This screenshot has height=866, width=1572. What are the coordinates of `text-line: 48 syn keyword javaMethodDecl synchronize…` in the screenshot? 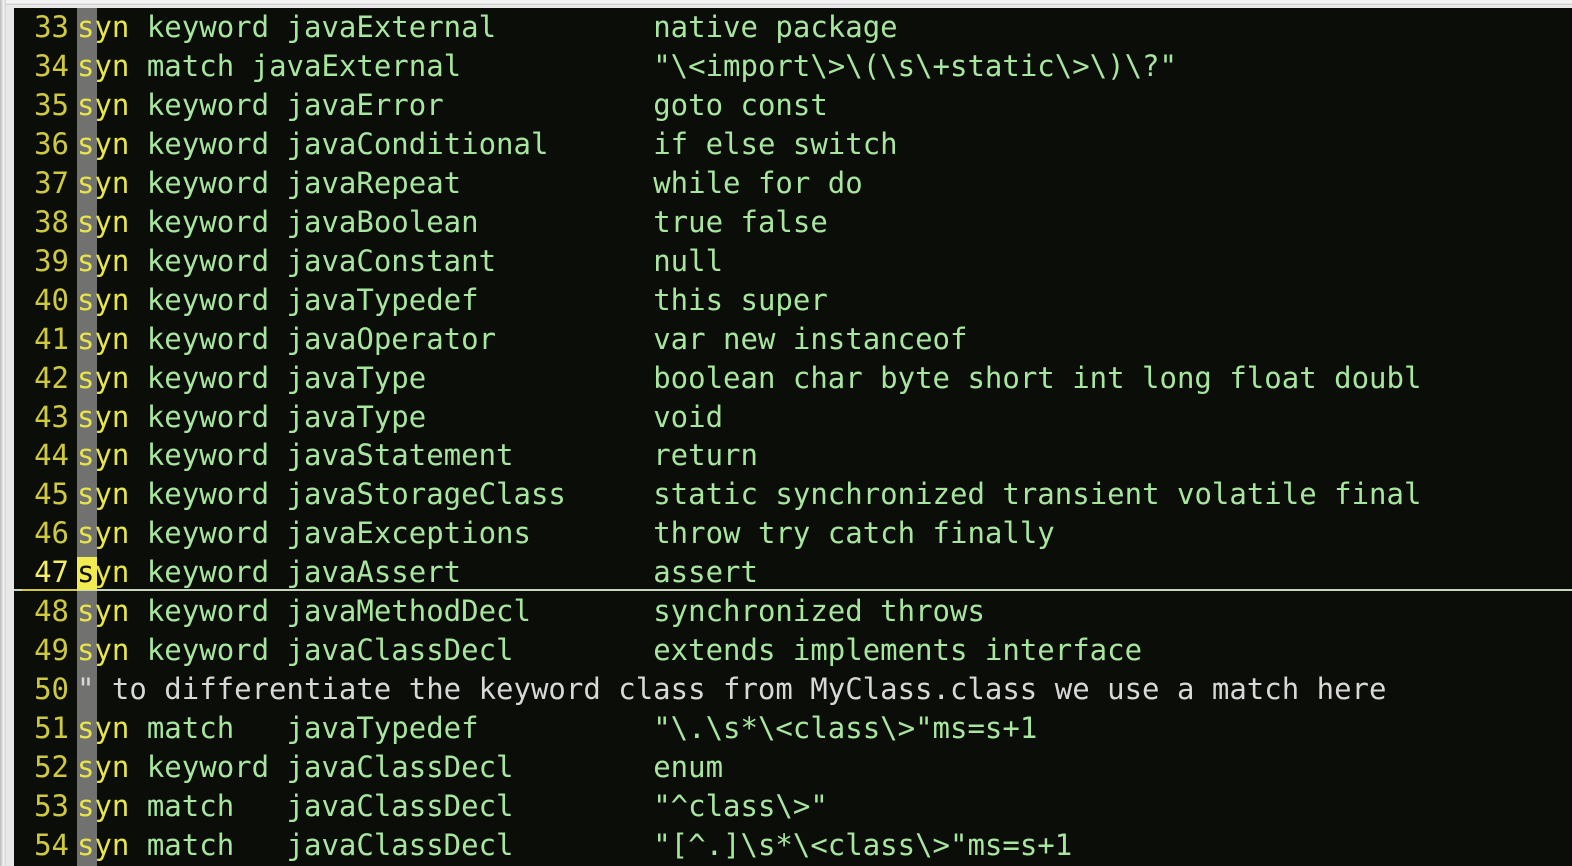 It's located at (793, 611).